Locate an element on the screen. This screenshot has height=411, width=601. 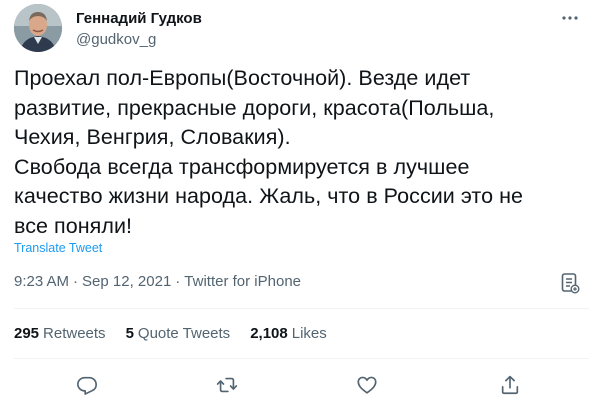
action-bar is located at coordinates (300, 385).